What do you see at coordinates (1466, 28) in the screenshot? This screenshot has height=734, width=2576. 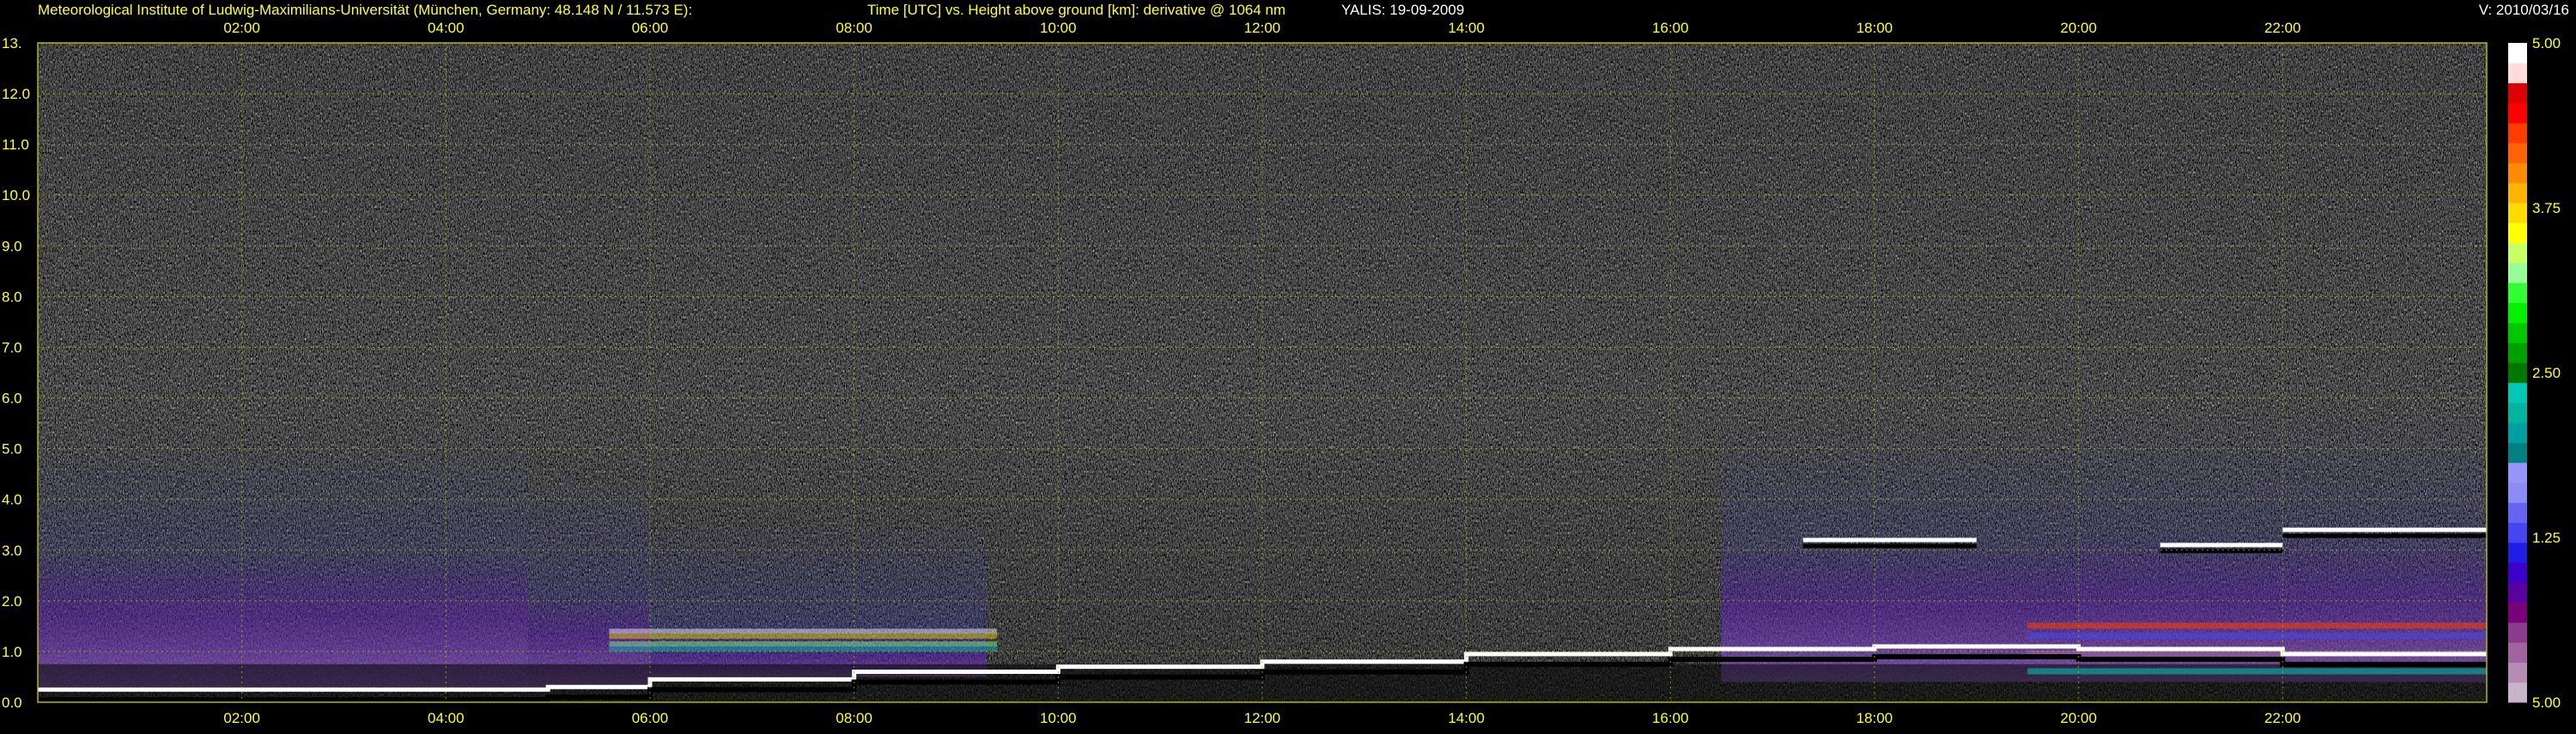 I see `x-tick-label-top: 14:00` at bounding box center [1466, 28].